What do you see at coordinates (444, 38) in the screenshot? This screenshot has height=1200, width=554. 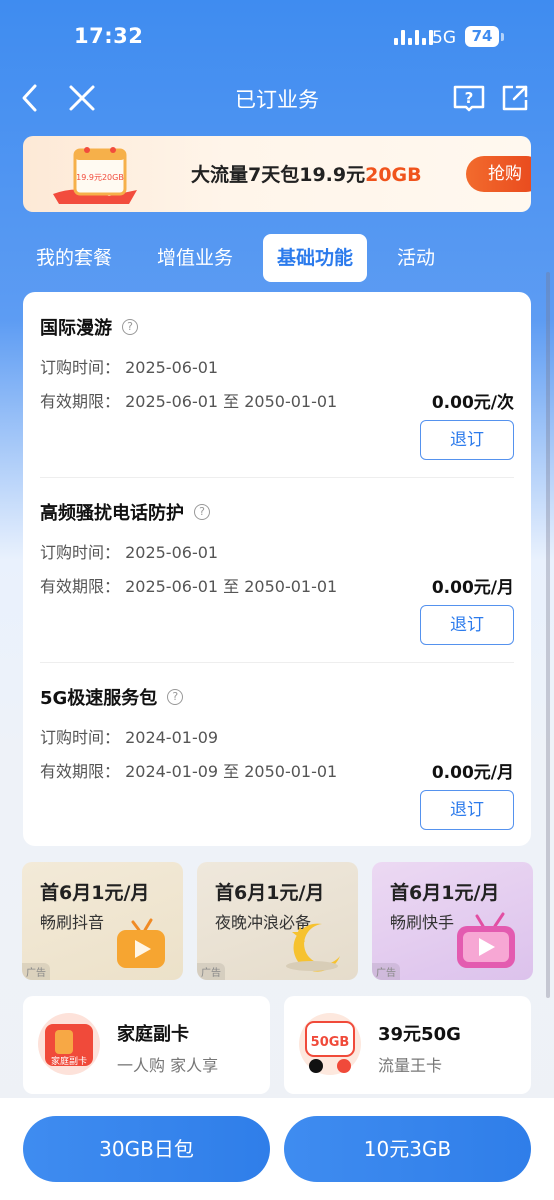 I see `network-type: 5G` at bounding box center [444, 38].